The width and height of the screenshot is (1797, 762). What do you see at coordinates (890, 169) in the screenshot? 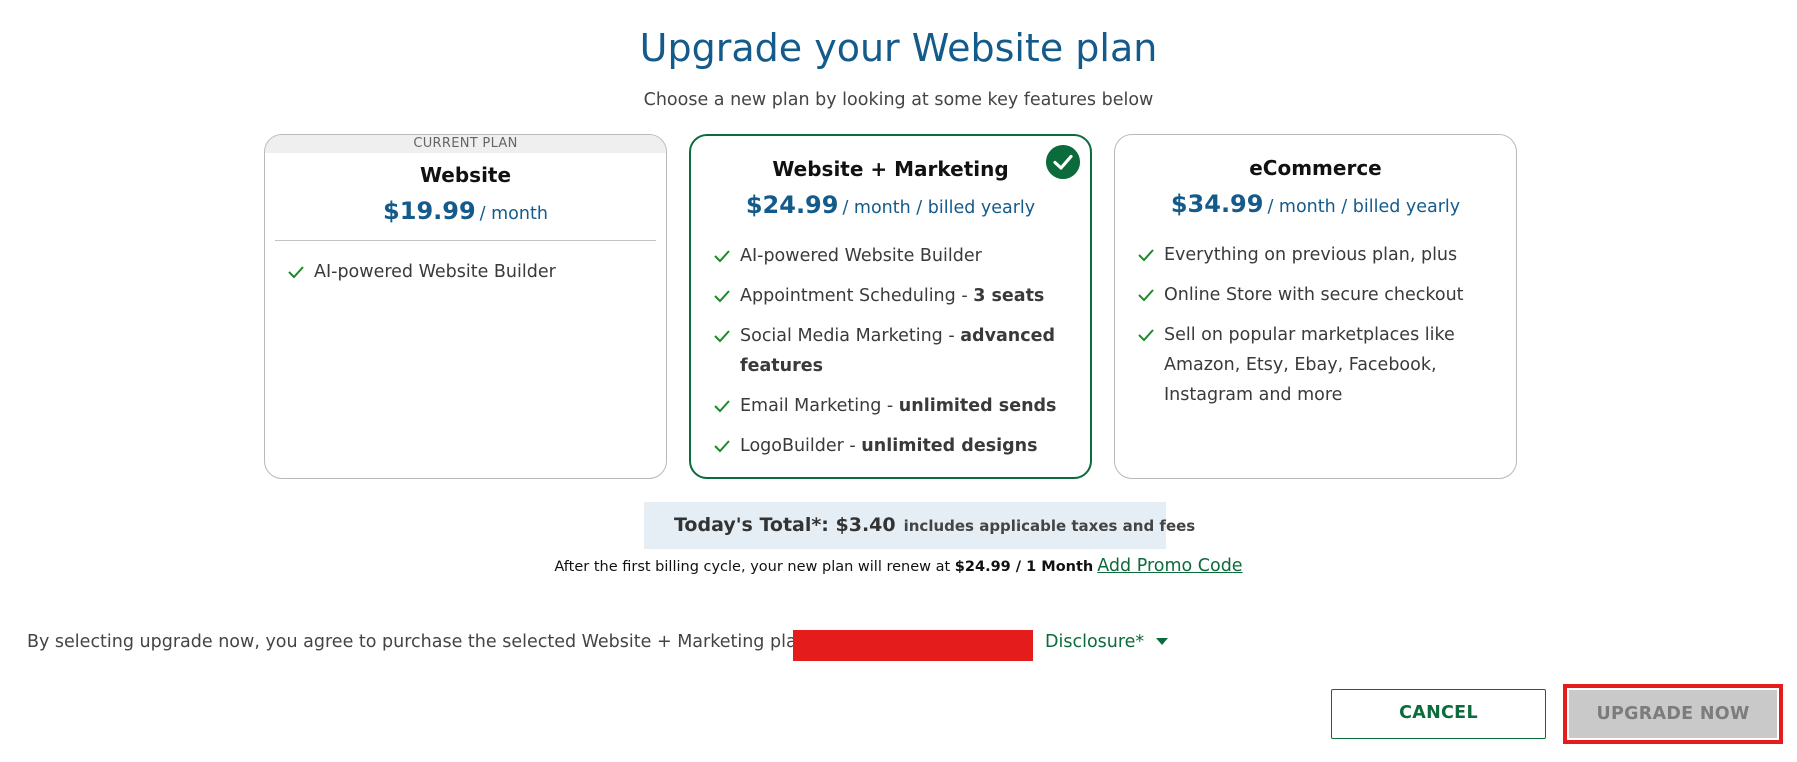
I see `plan-name: Website + Marketing` at bounding box center [890, 169].